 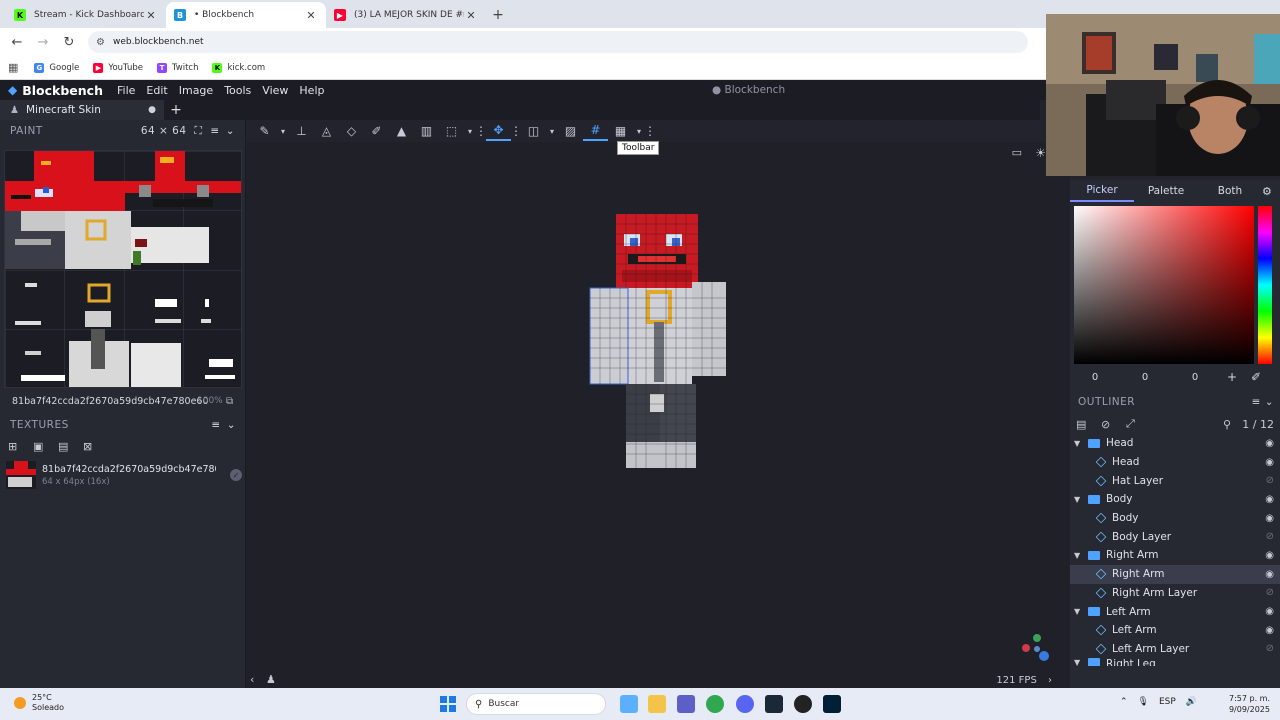 What do you see at coordinates (43, 42) in the screenshot?
I see `forward-button: →` at bounding box center [43, 42].